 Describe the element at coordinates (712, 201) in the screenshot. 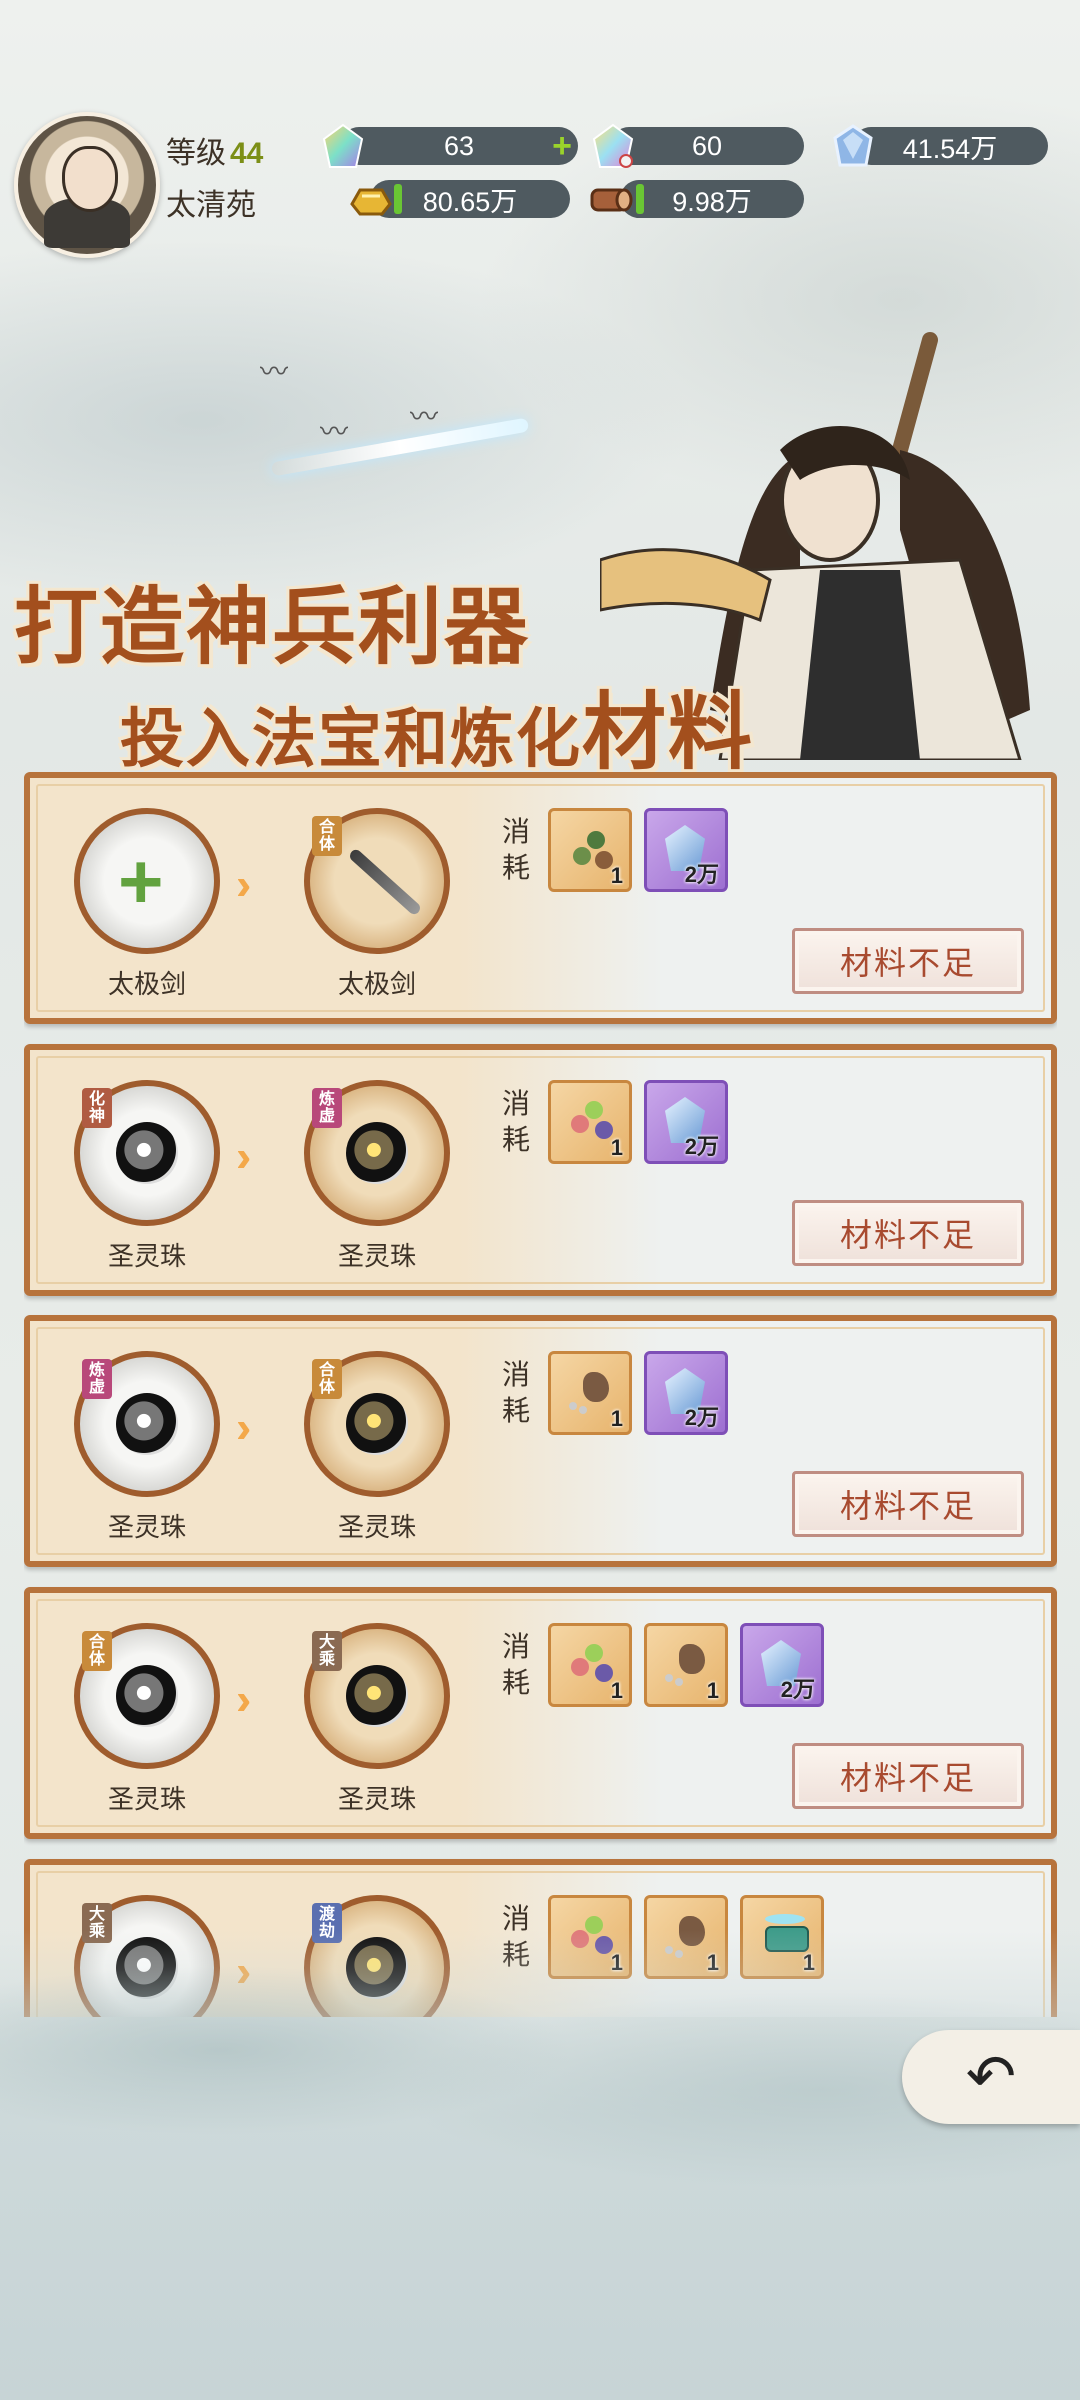

I see `resource-value: 9.98万` at that location.